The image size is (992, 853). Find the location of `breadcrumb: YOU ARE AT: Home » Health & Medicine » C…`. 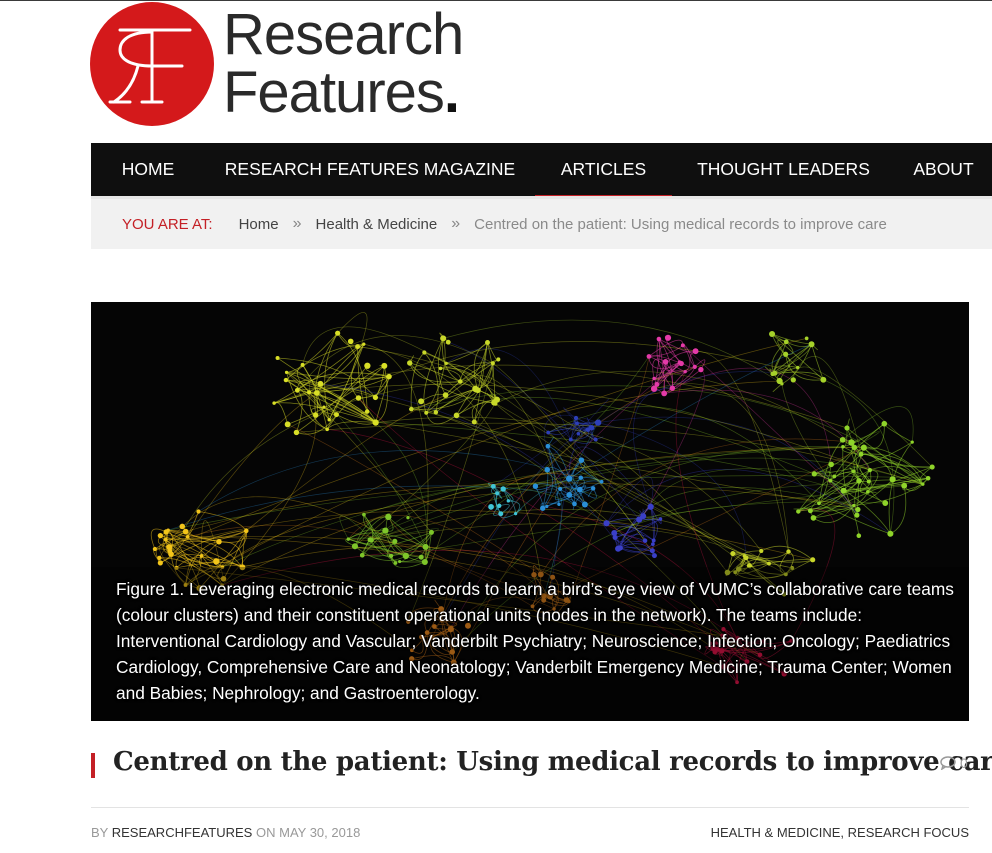

breadcrumb: YOU ARE AT: Home » Health & Medicine » C… is located at coordinates (541, 224).